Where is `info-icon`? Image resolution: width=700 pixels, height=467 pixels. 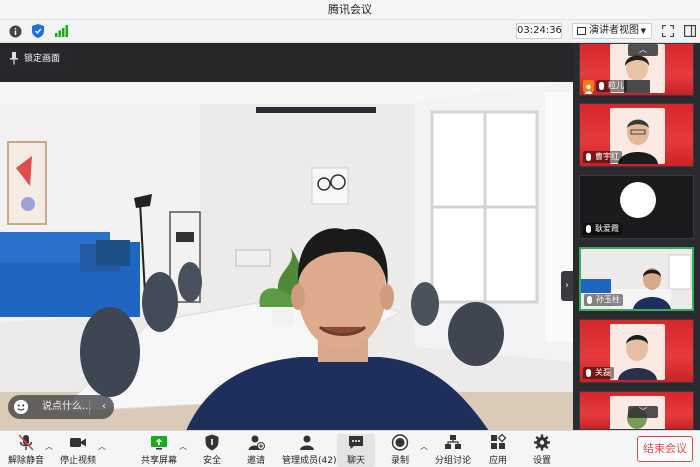 info-icon is located at coordinates (15, 31).